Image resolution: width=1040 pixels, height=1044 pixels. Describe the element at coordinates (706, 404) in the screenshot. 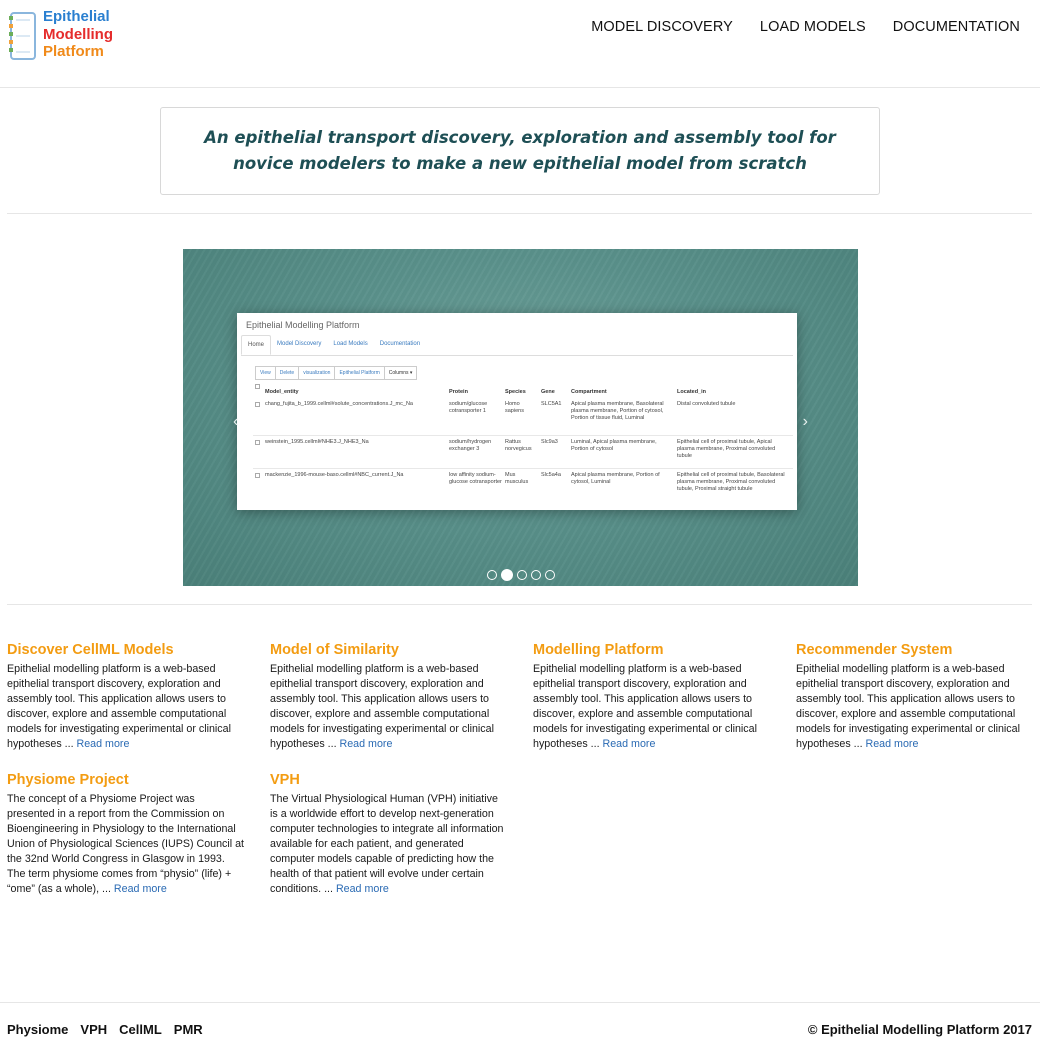

I see `slide-cell-located: Distal convoluted tubule` at that location.